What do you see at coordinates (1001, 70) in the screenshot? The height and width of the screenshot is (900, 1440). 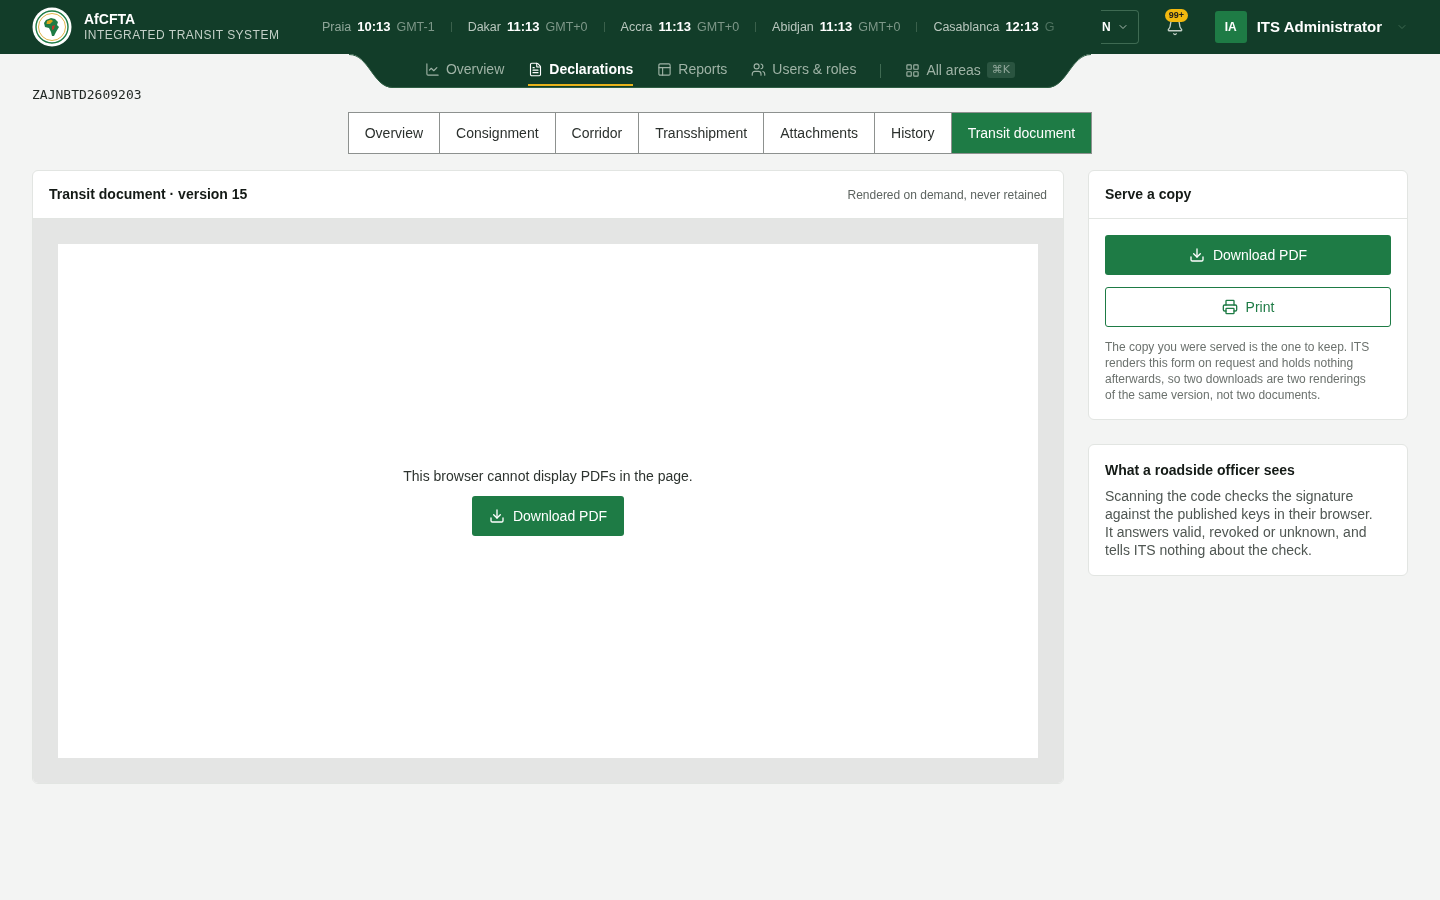 I see `shortcut-key: ⌘K` at bounding box center [1001, 70].